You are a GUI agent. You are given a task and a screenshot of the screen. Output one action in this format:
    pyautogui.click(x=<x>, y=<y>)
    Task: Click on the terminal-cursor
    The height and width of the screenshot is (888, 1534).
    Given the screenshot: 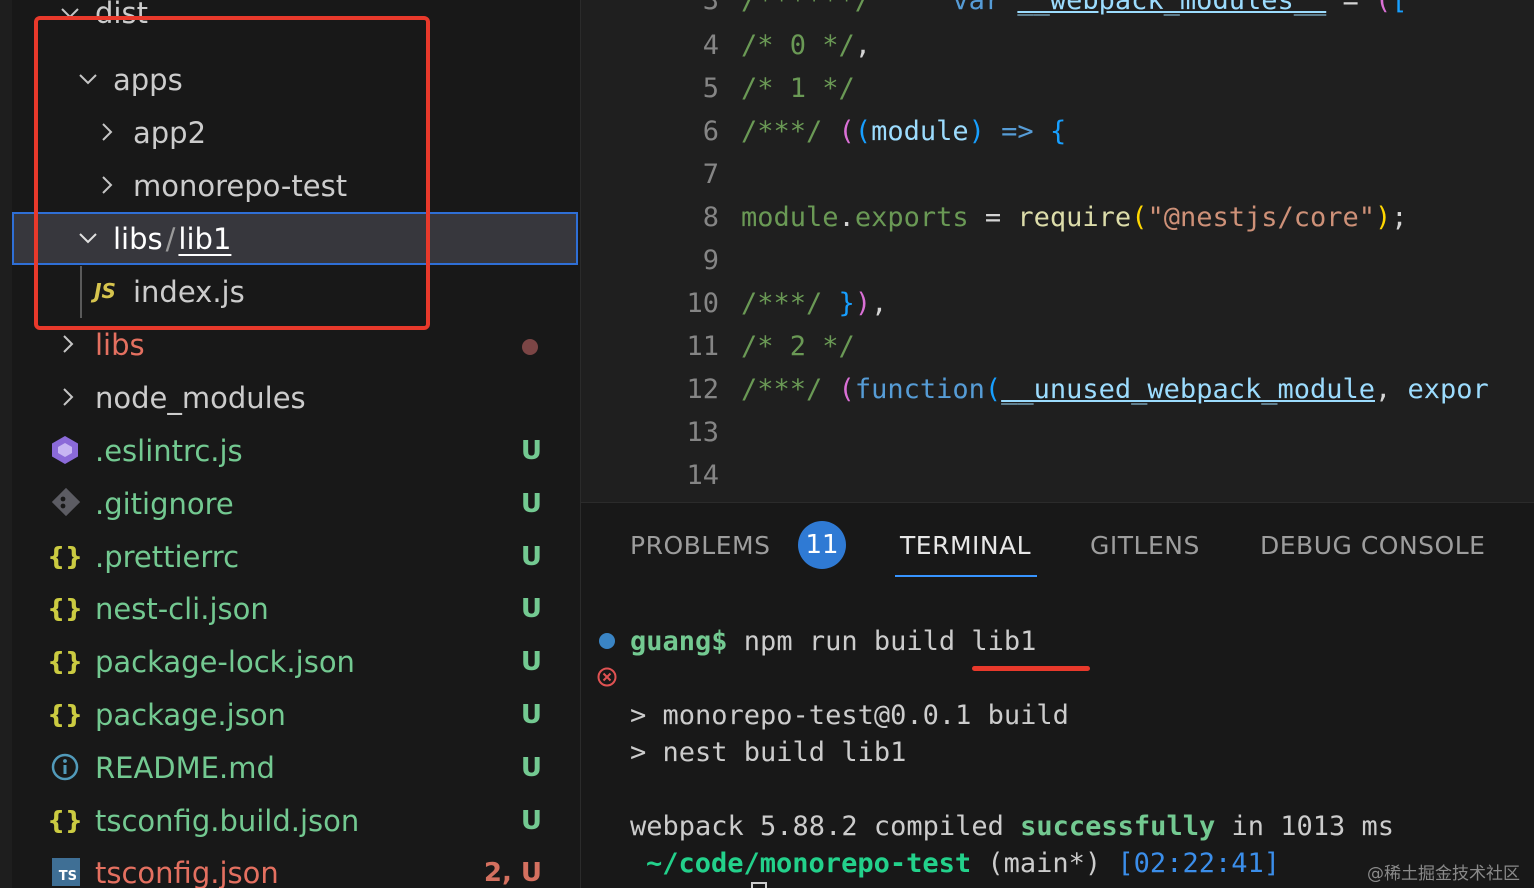 What is the action you would take?
    pyautogui.click(x=759, y=885)
    